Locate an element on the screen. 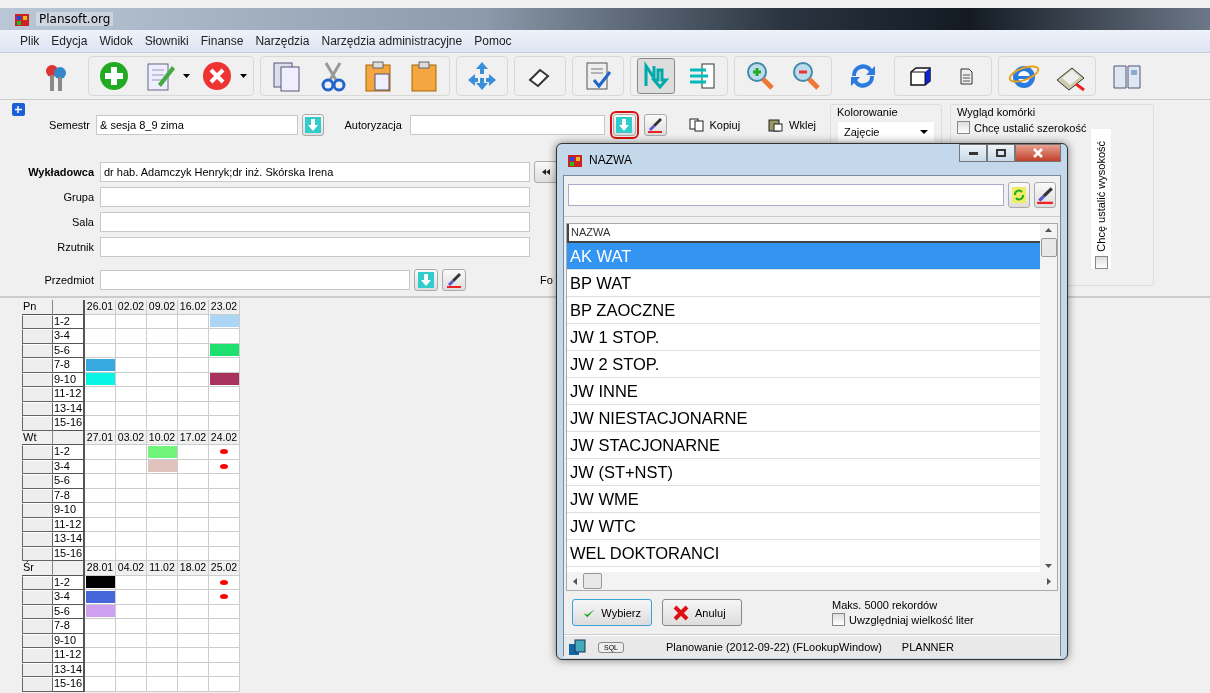  search-field is located at coordinates (786, 195).